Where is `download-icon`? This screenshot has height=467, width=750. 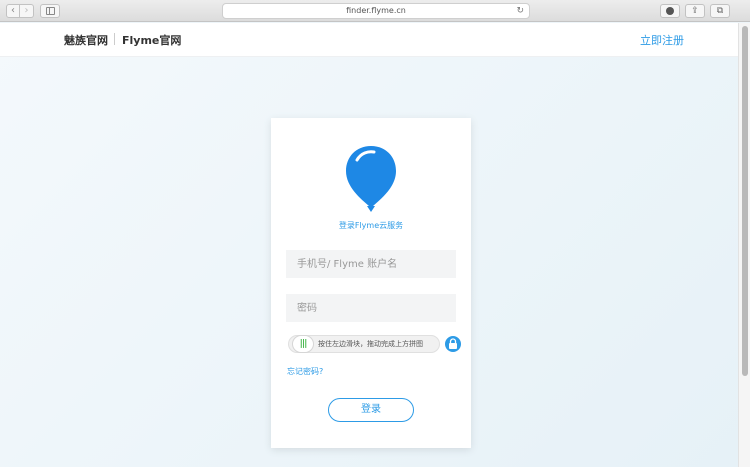 download-icon is located at coordinates (670, 11).